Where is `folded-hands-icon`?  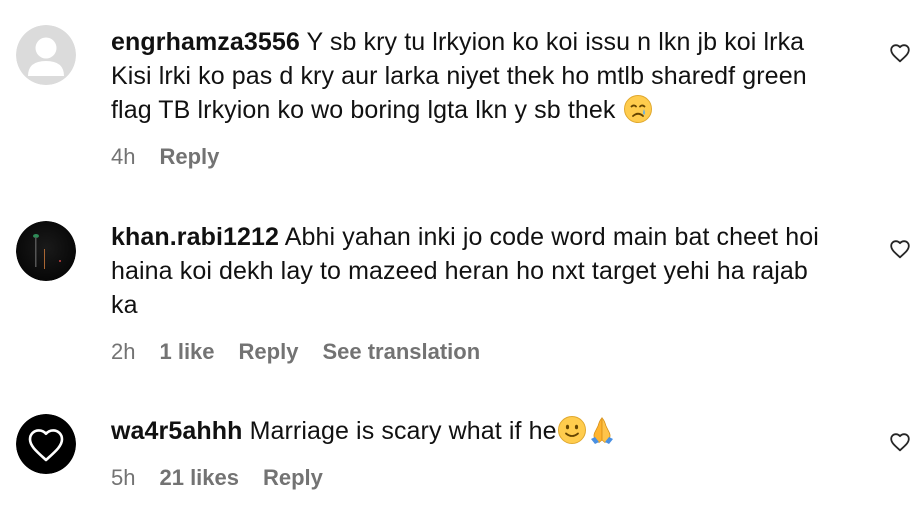
folded-hands-icon is located at coordinates (601, 430).